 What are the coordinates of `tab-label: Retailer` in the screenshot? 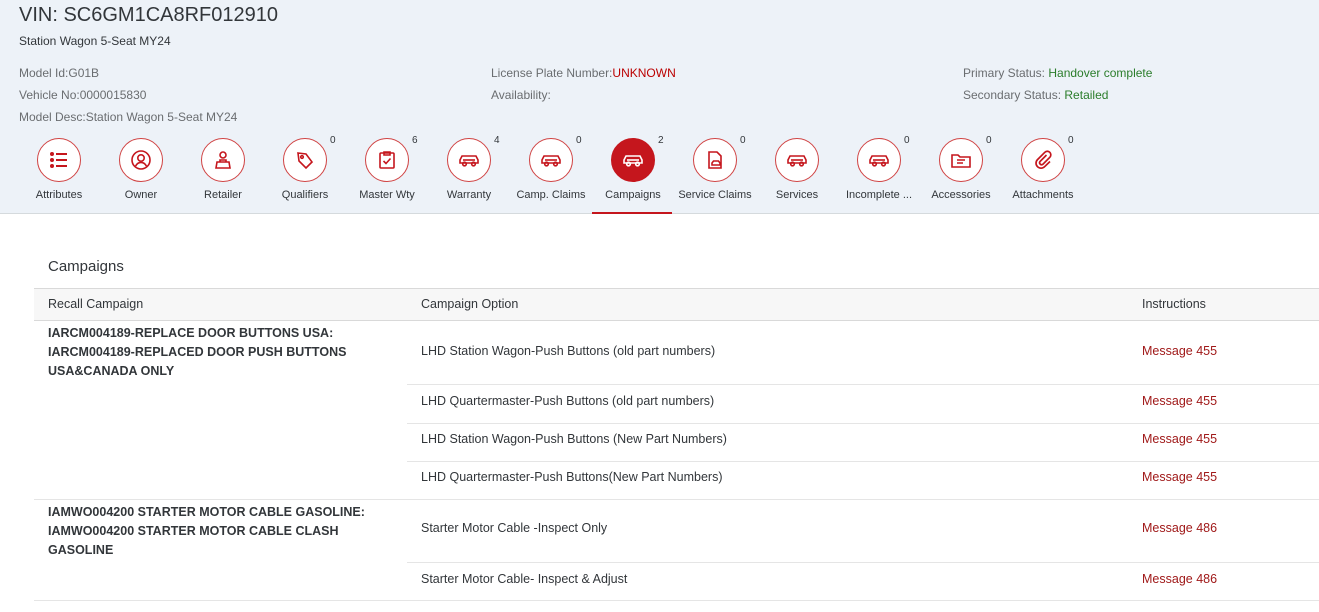 It's located at (223, 195).